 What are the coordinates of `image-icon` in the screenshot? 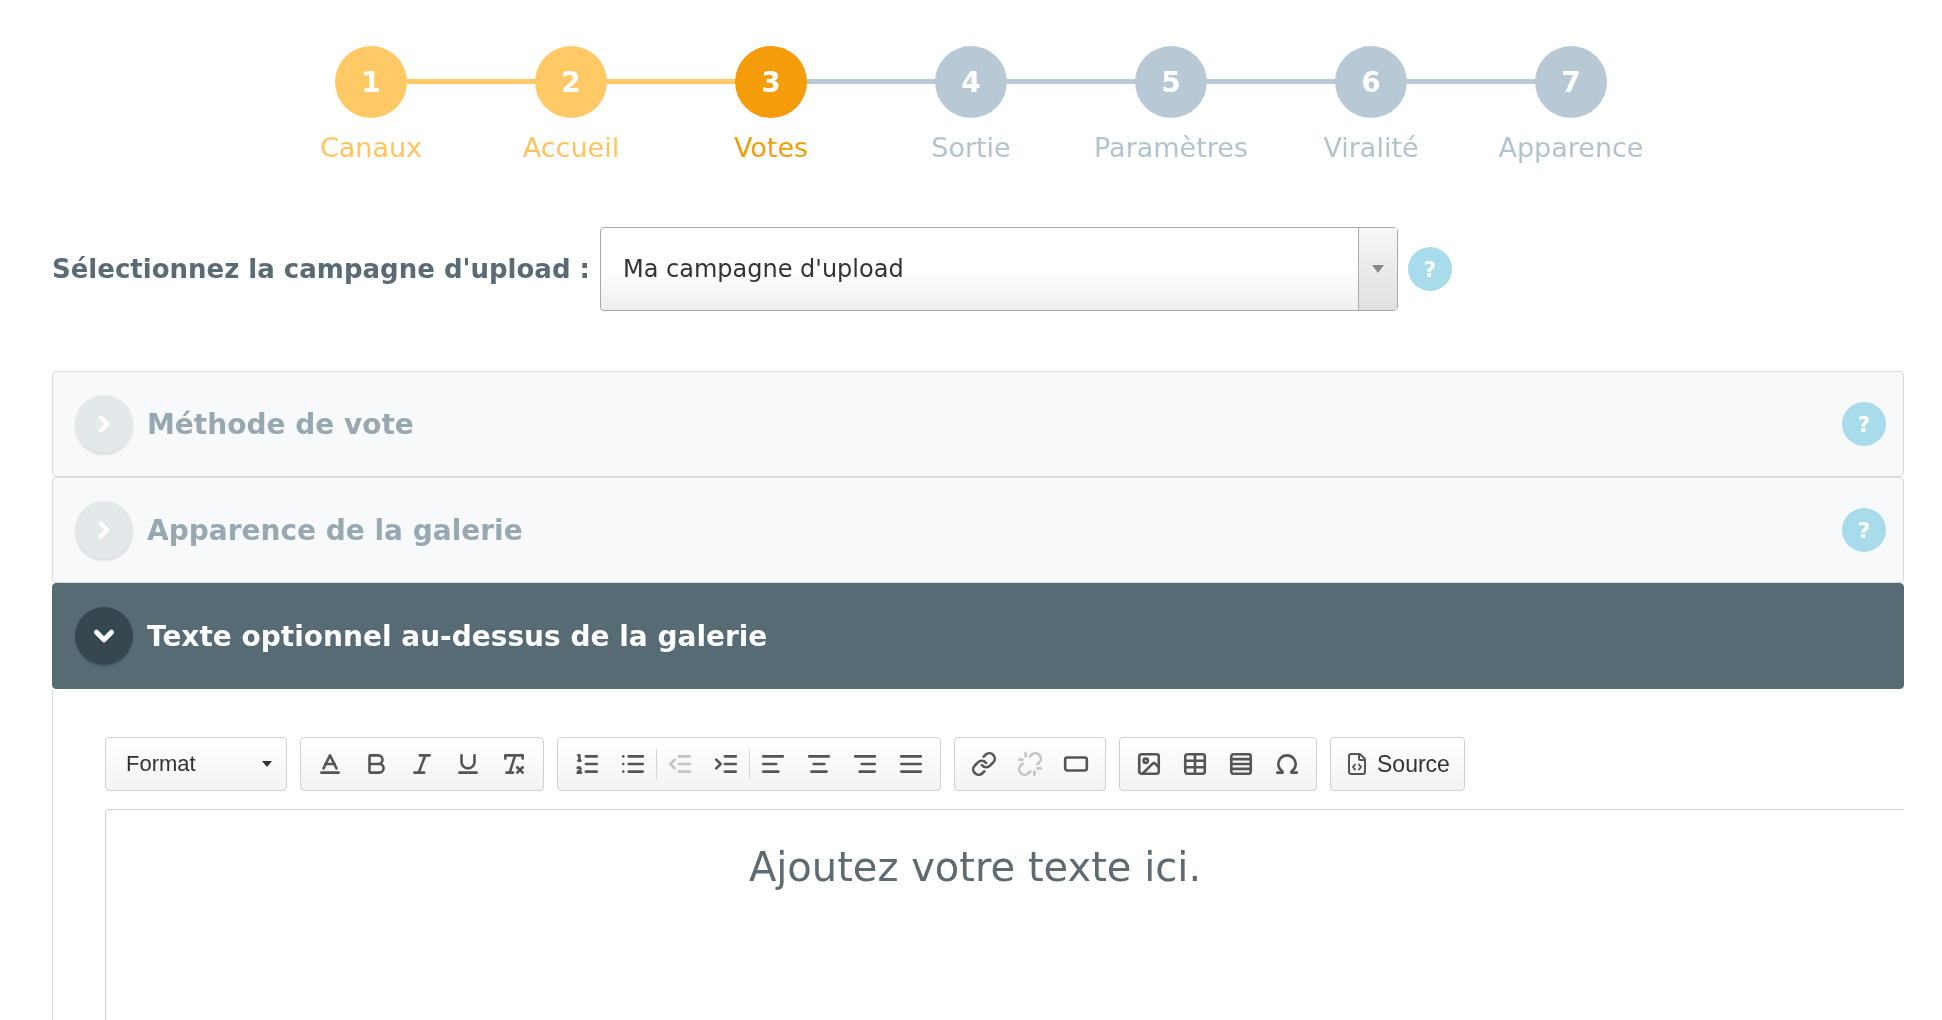 It's located at (1149, 764).